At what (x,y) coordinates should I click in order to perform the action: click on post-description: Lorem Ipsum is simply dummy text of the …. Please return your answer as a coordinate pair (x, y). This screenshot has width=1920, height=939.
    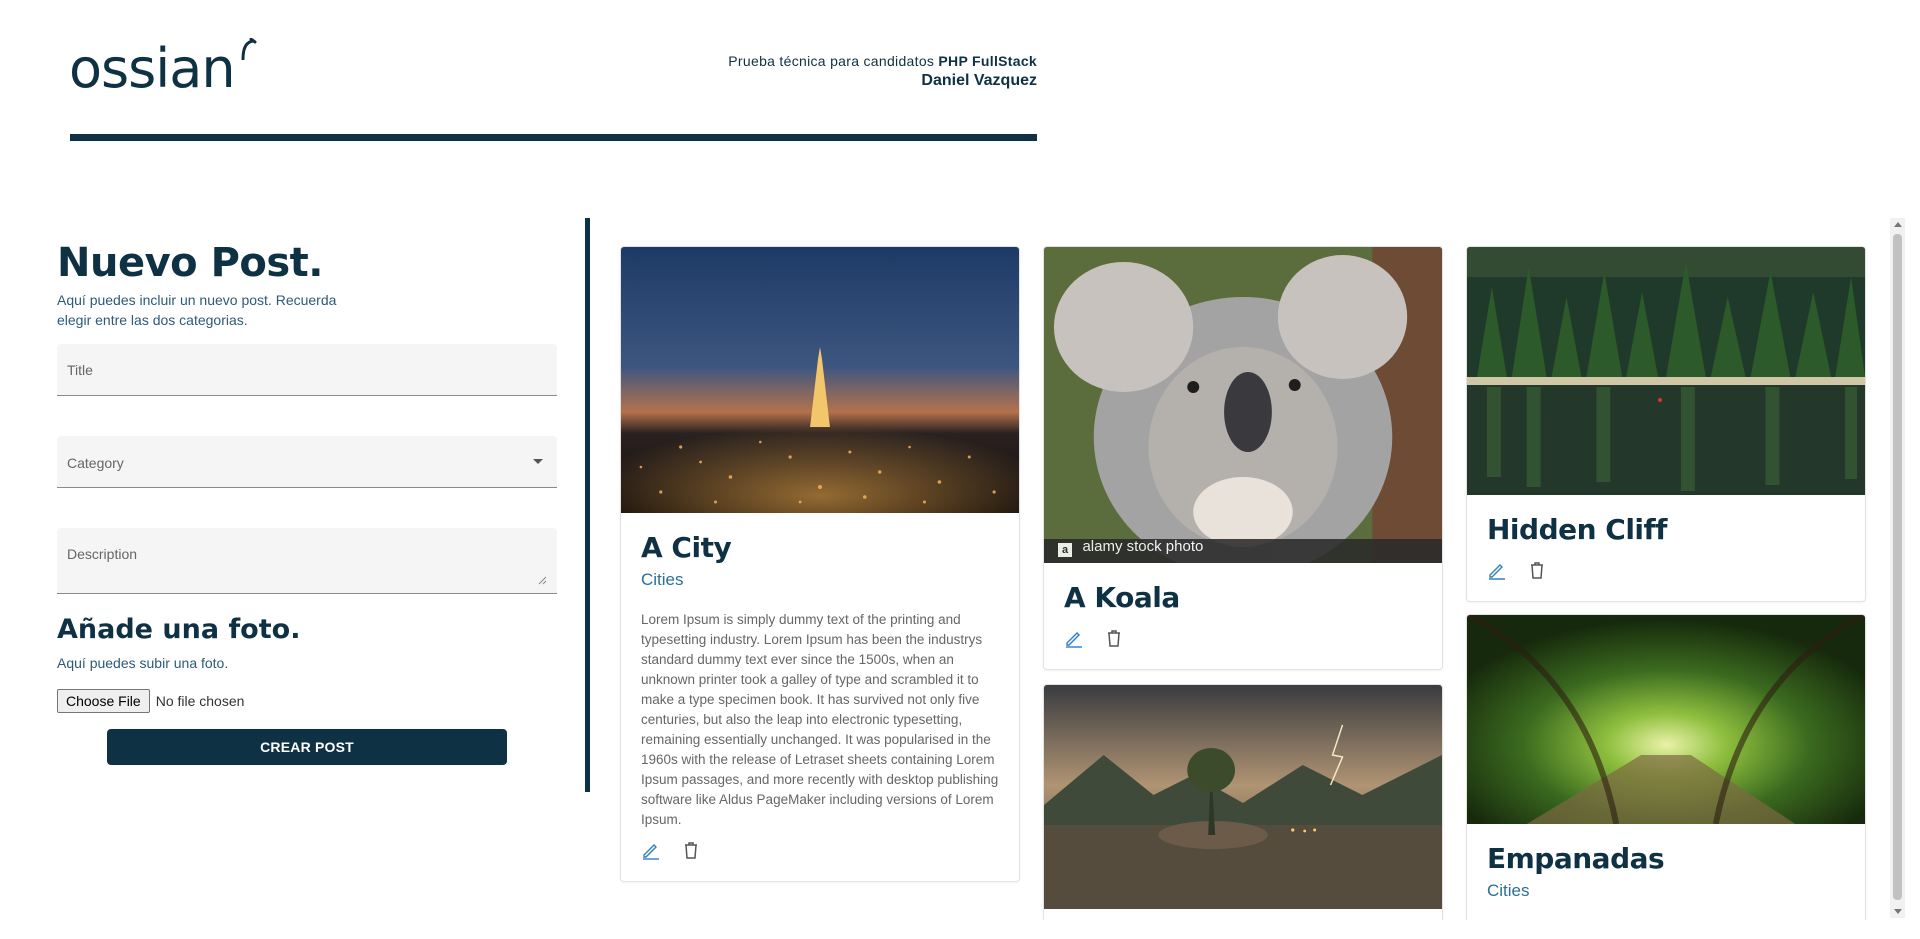
    Looking at the image, I should click on (820, 719).